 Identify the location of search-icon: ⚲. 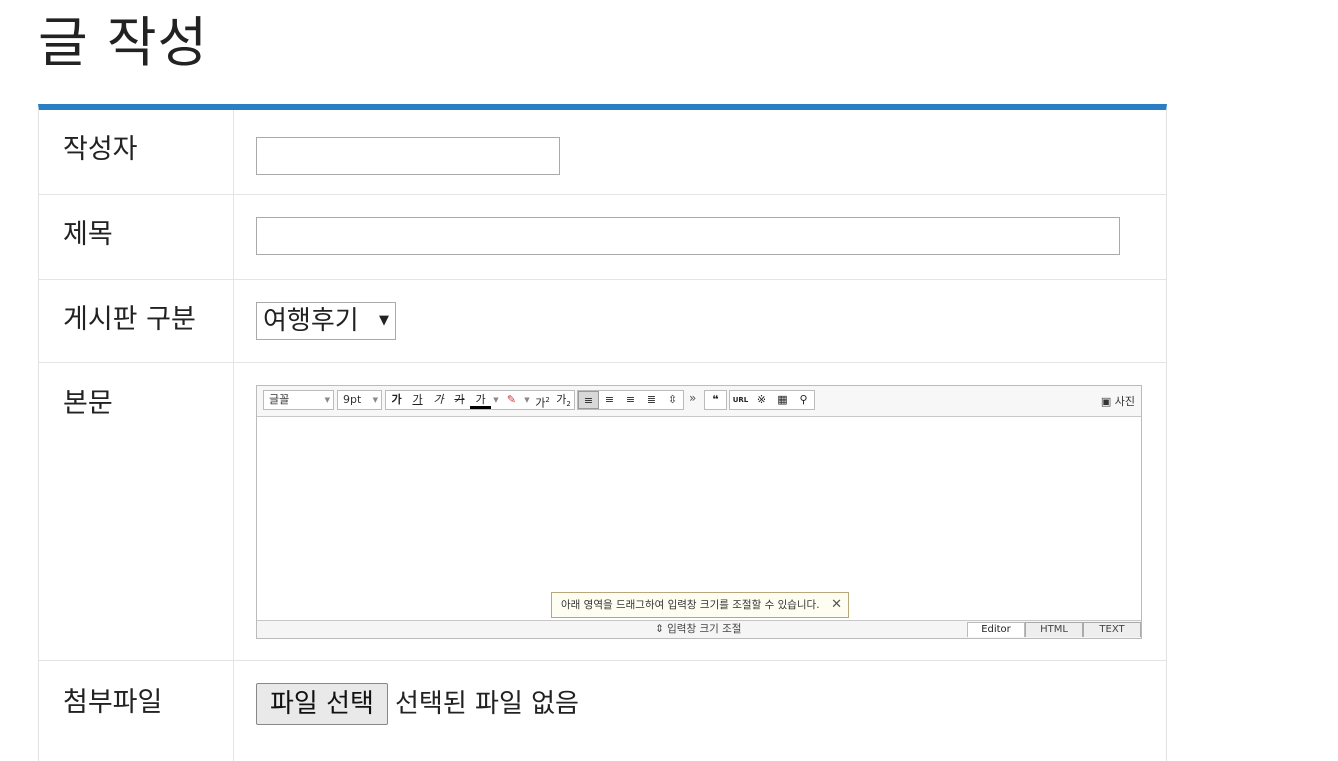
(803, 400).